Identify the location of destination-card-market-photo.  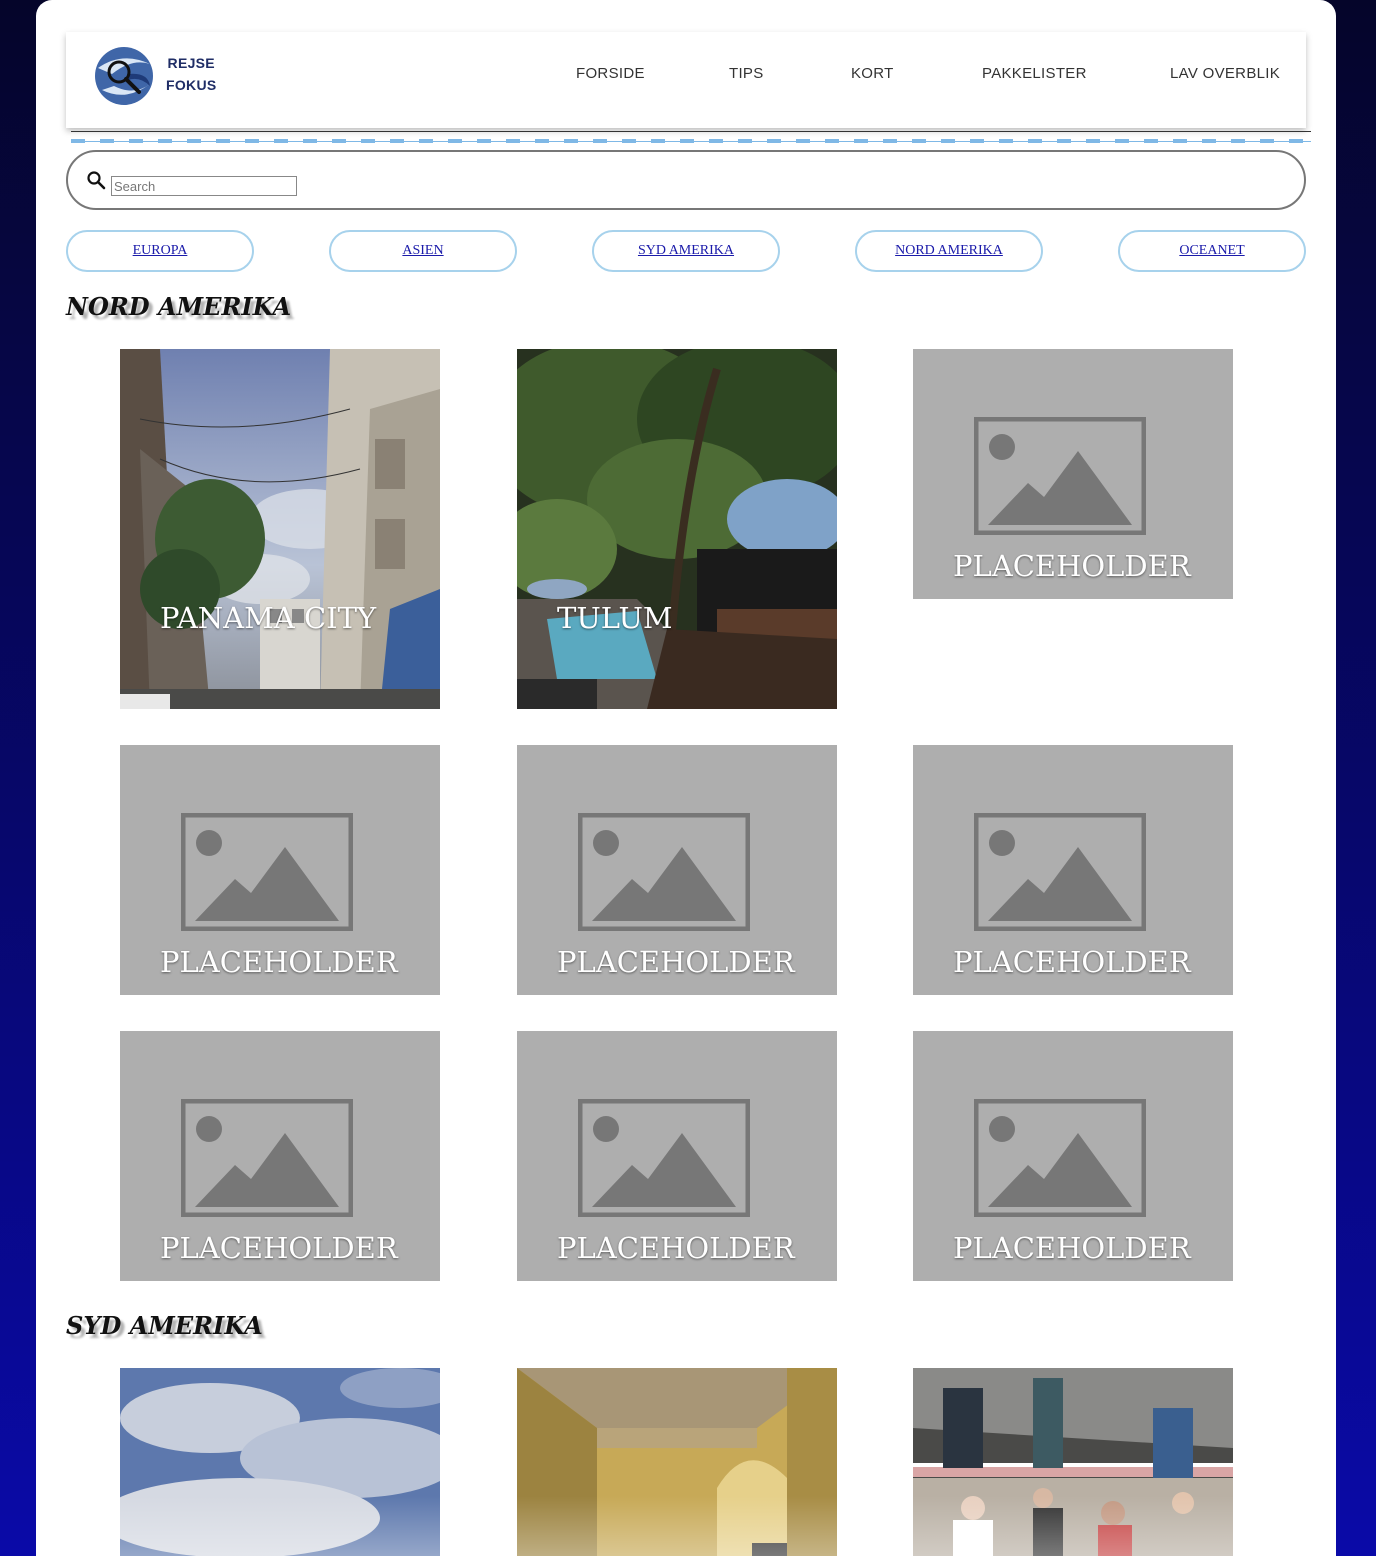
(1073, 1462).